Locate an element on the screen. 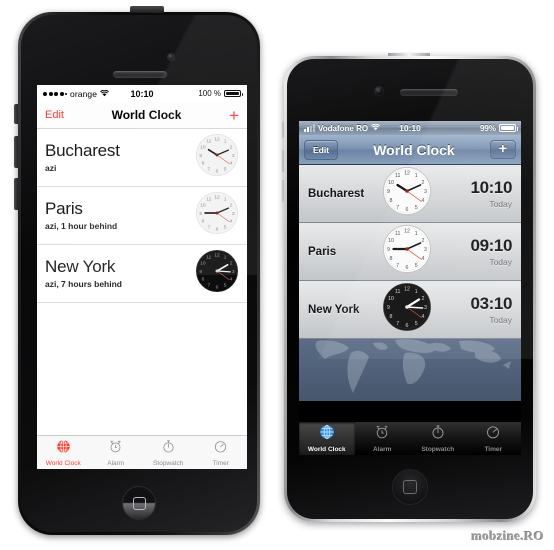  tab-bar-ios6: World Clock Alarm Stopwatch Timer is located at coordinates (410, 438).